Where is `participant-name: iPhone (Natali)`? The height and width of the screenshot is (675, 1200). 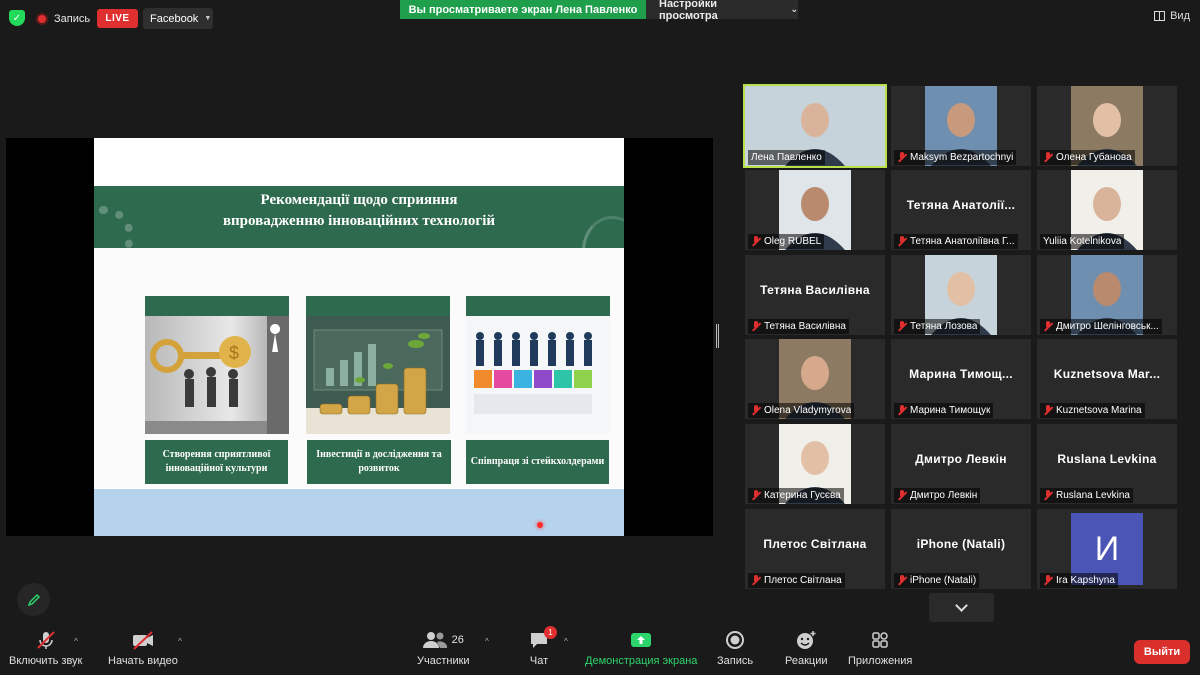 participant-name: iPhone (Natali) is located at coordinates (943, 580).